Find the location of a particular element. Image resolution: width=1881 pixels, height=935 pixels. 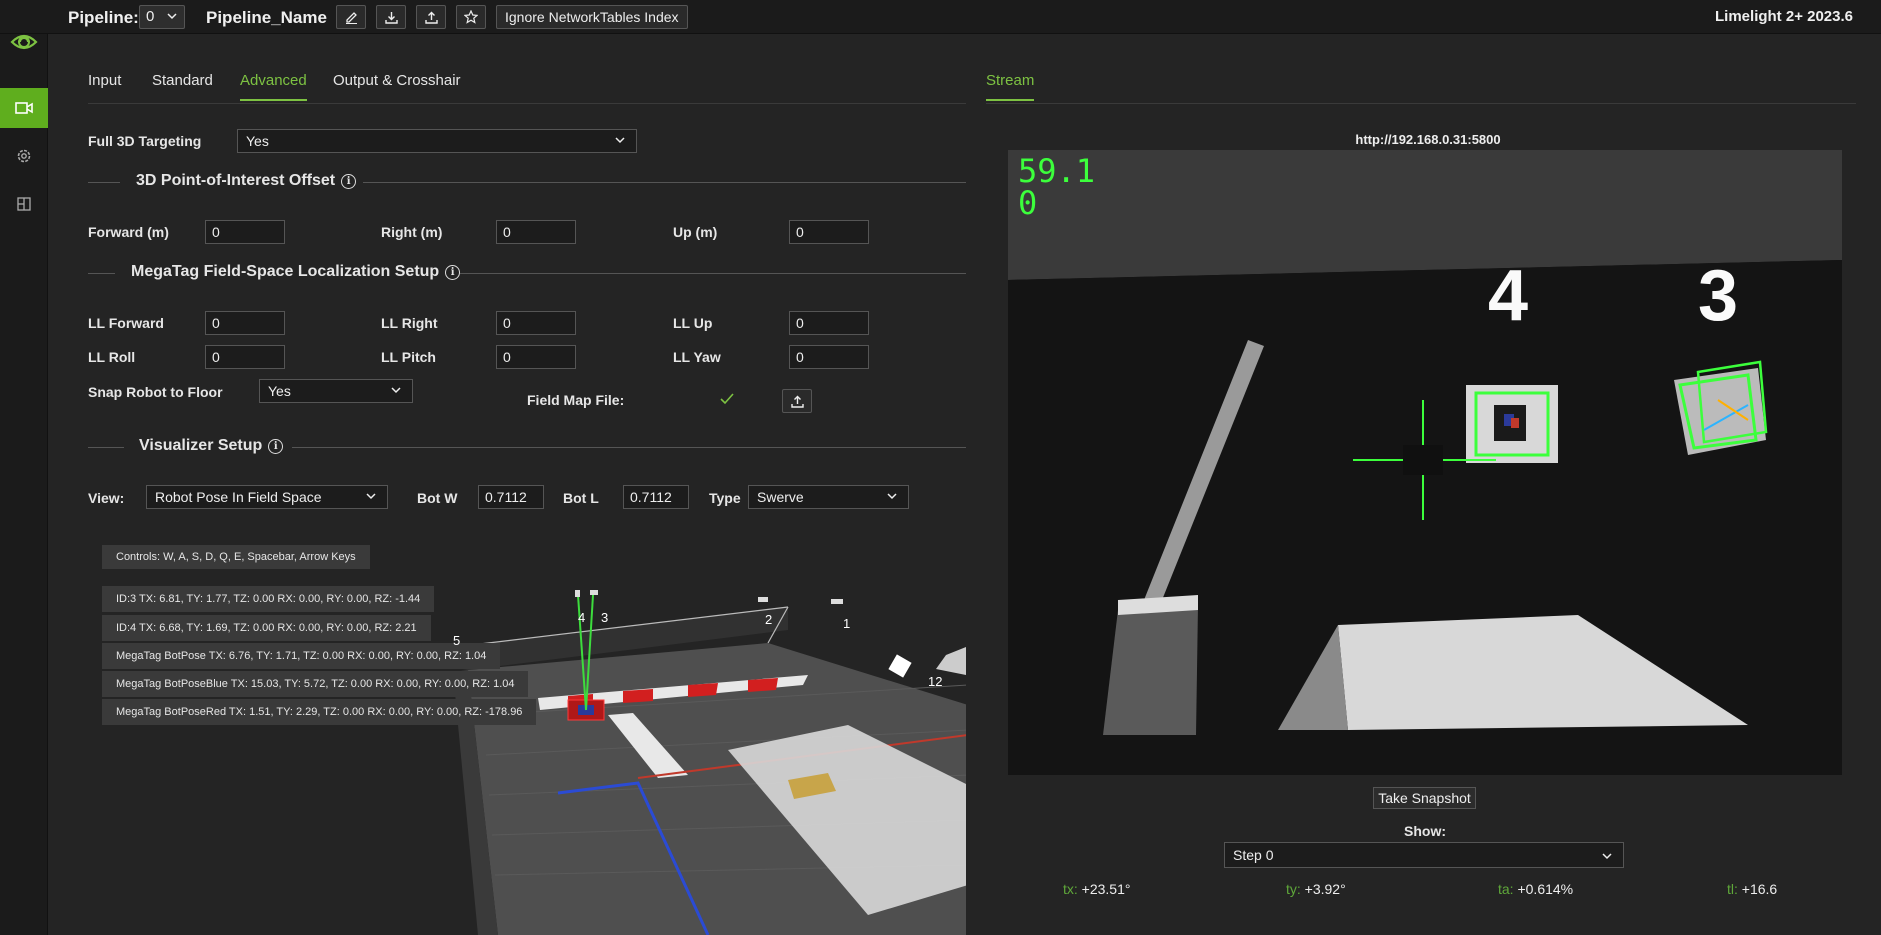

camera-icon is located at coordinates (24, 108).